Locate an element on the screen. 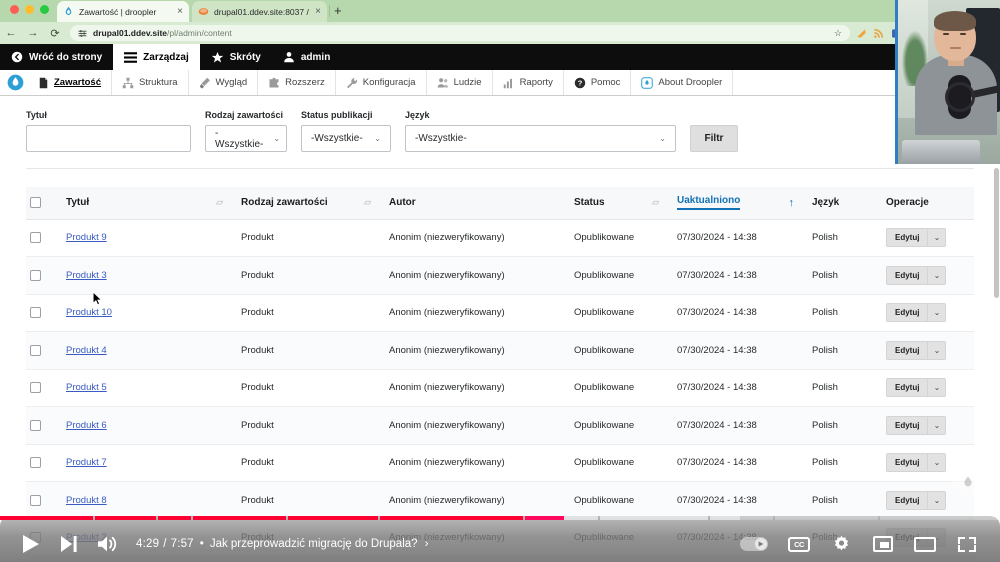 Image resolution: width=1000 pixels, height=562 pixels. browser-tab-2-close-icon: × is located at coordinates (318, 11).